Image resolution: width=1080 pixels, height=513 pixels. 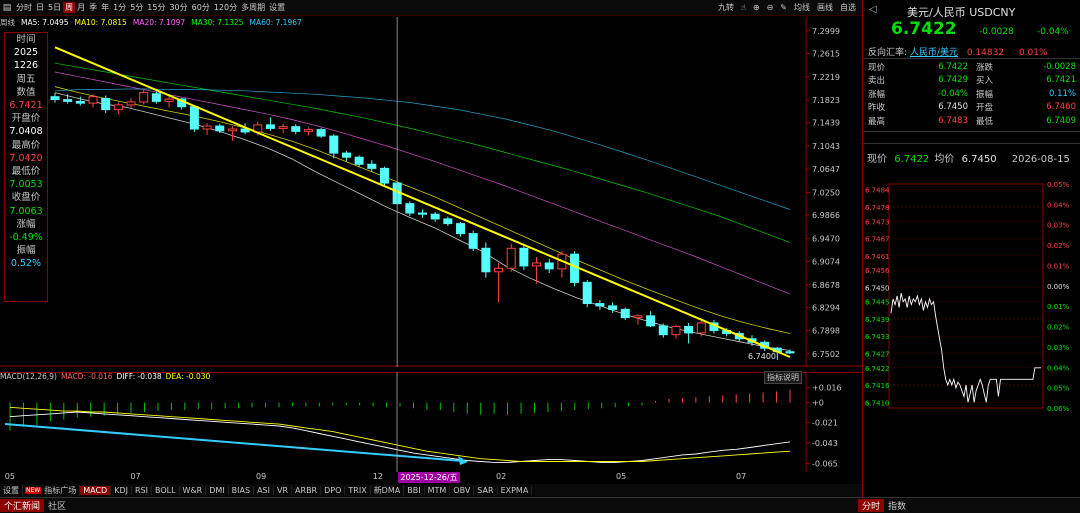 What do you see at coordinates (743, 7) in the screenshot?
I see `hand-icon: ☝` at bounding box center [743, 7].